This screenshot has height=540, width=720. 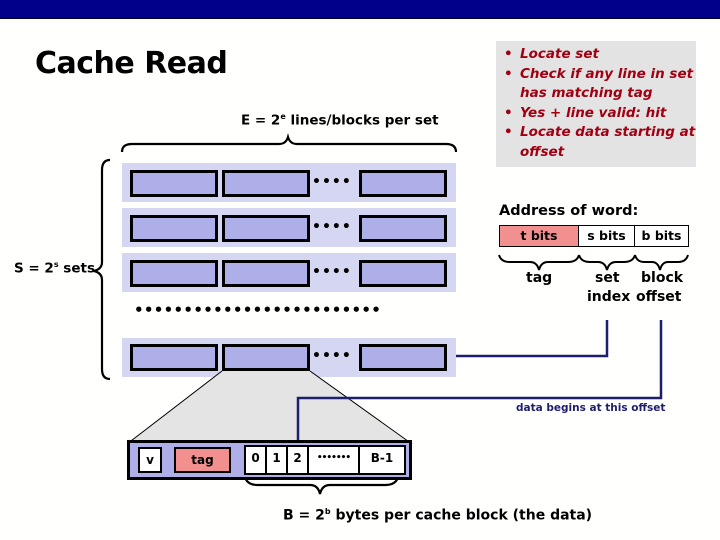 I want to click on byte-ellipsis: •••••••, so click(x=334, y=460).